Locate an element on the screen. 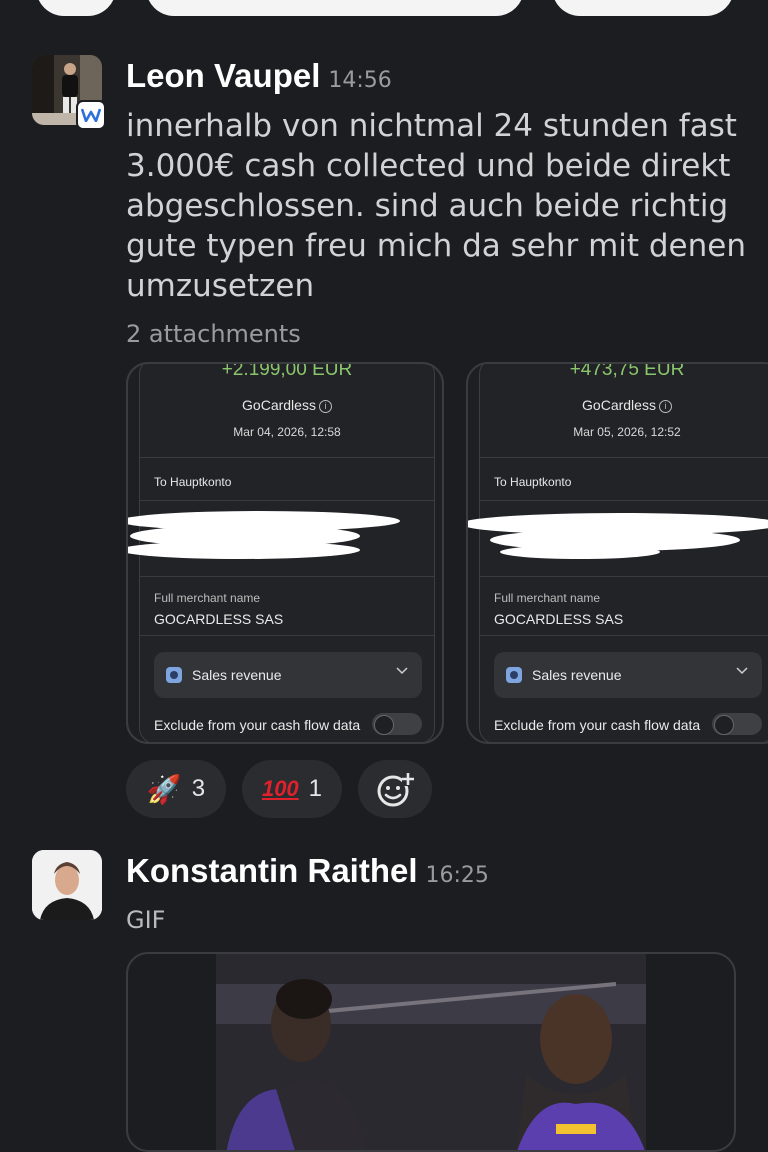 The height and width of the screenshot is (1152, 768). author-name: Leon Vaupel 14:56 is located at coordinates (259, 76).